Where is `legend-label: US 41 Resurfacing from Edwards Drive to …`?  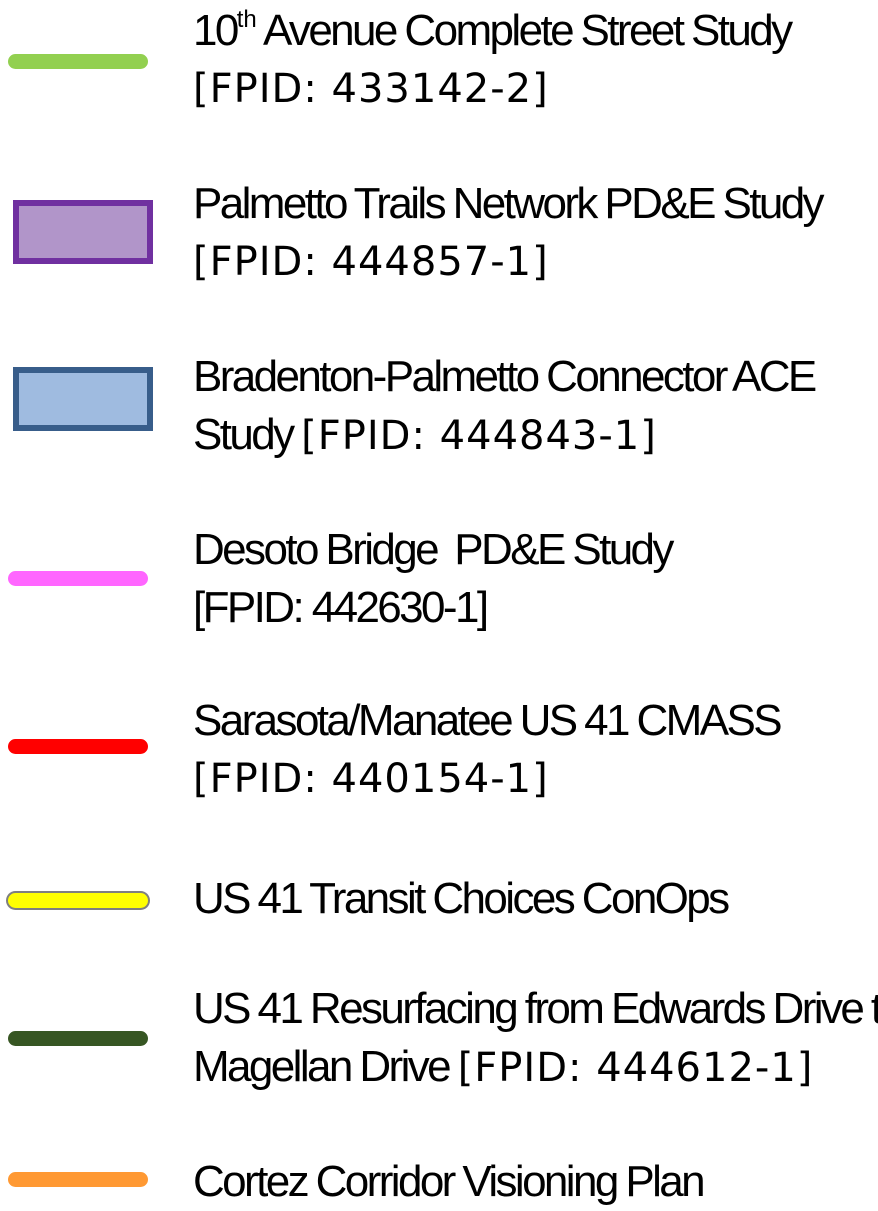 legend-label: US 41 Resurfacing from Edwards Drive to … is located at coordinates (535, 1038).